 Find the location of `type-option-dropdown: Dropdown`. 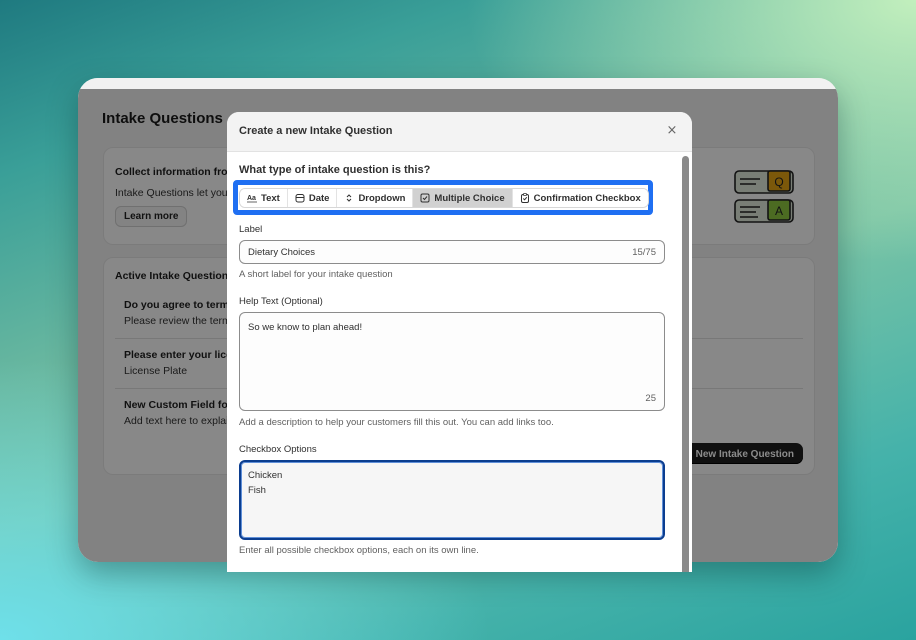

type-option-dropdown: Dropdown is located at coordinates (375, 198).